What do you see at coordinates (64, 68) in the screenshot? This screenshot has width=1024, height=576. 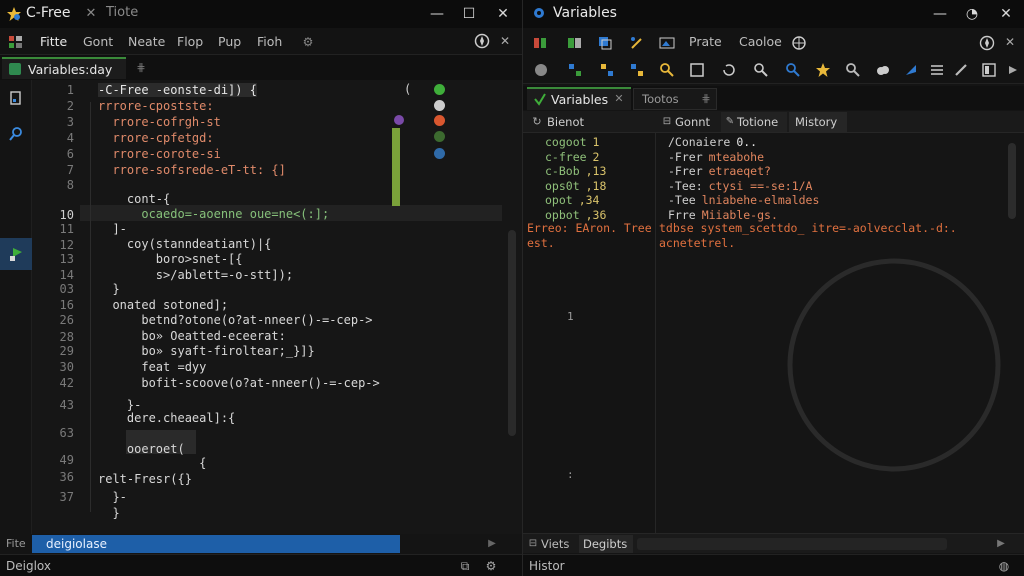 I see `editor-tab-active: Variables:day` at bounding box center [64, 68].